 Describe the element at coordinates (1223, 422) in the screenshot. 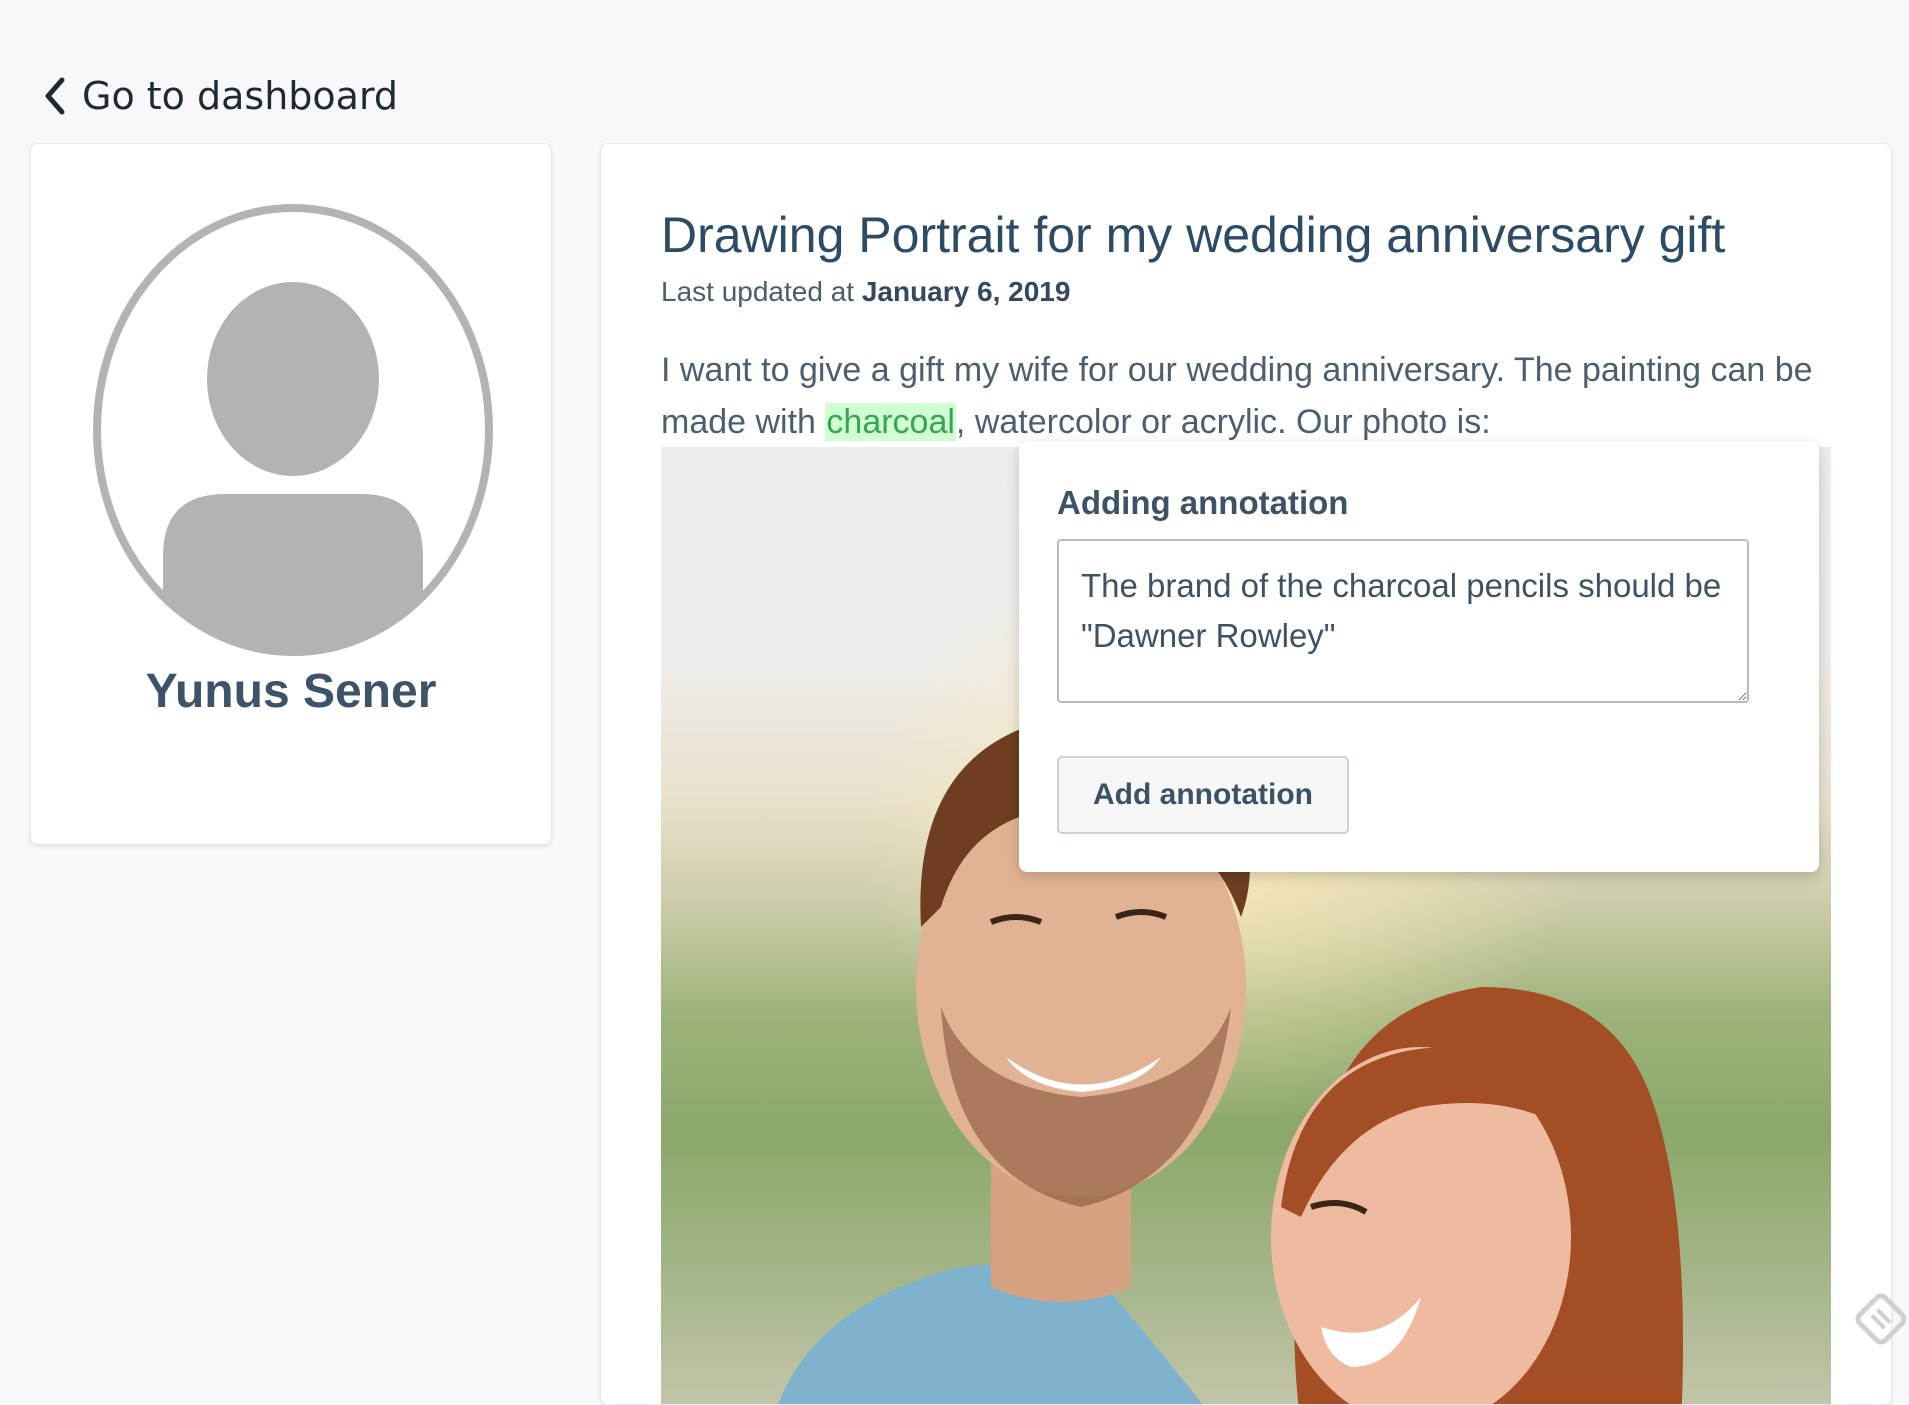

I see `post-body-text-after: , watercolor or acrylic. Our photo is:` at that location.